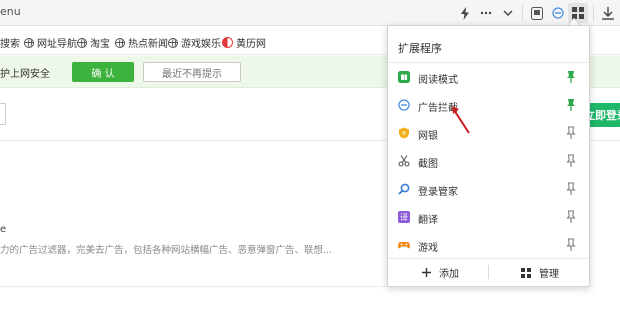  What do you see at coordinates (488, 134) in the screenshot?
I see `ext-item-bank: ¥ 网银` at bounding box center [488, 134].